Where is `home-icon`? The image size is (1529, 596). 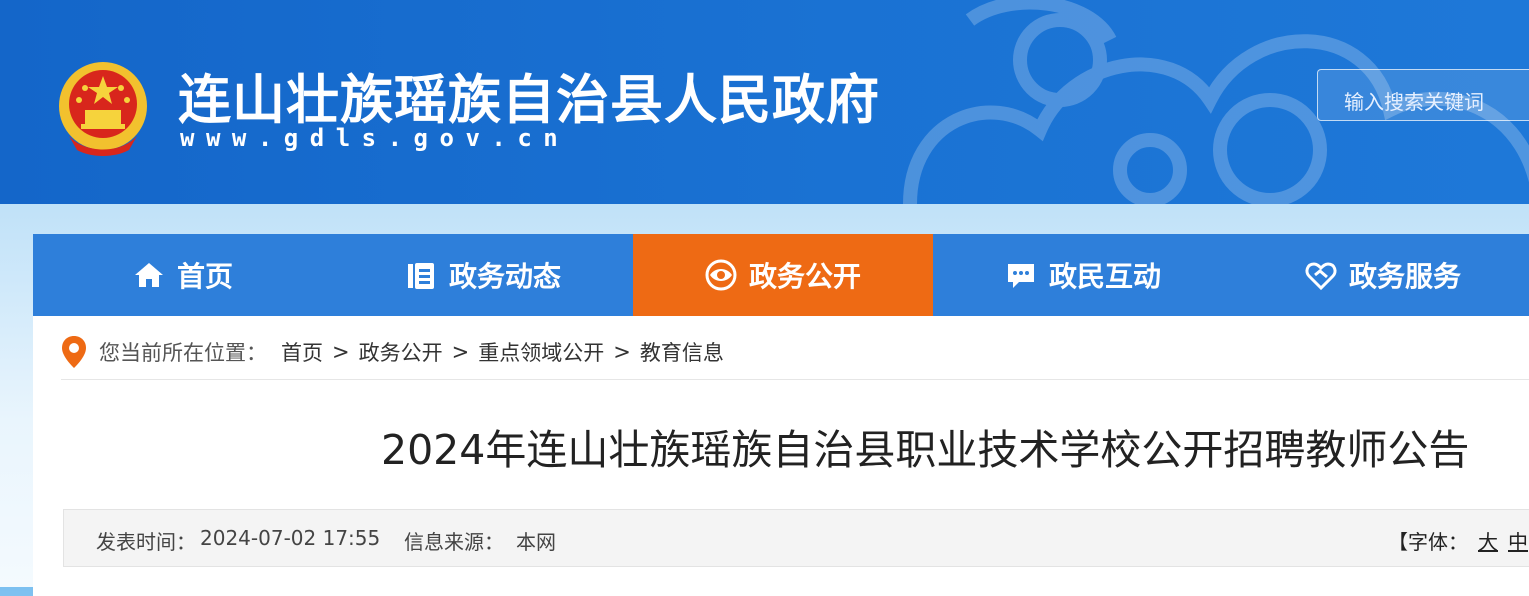 home-icon is located at coordinates (148, 275).